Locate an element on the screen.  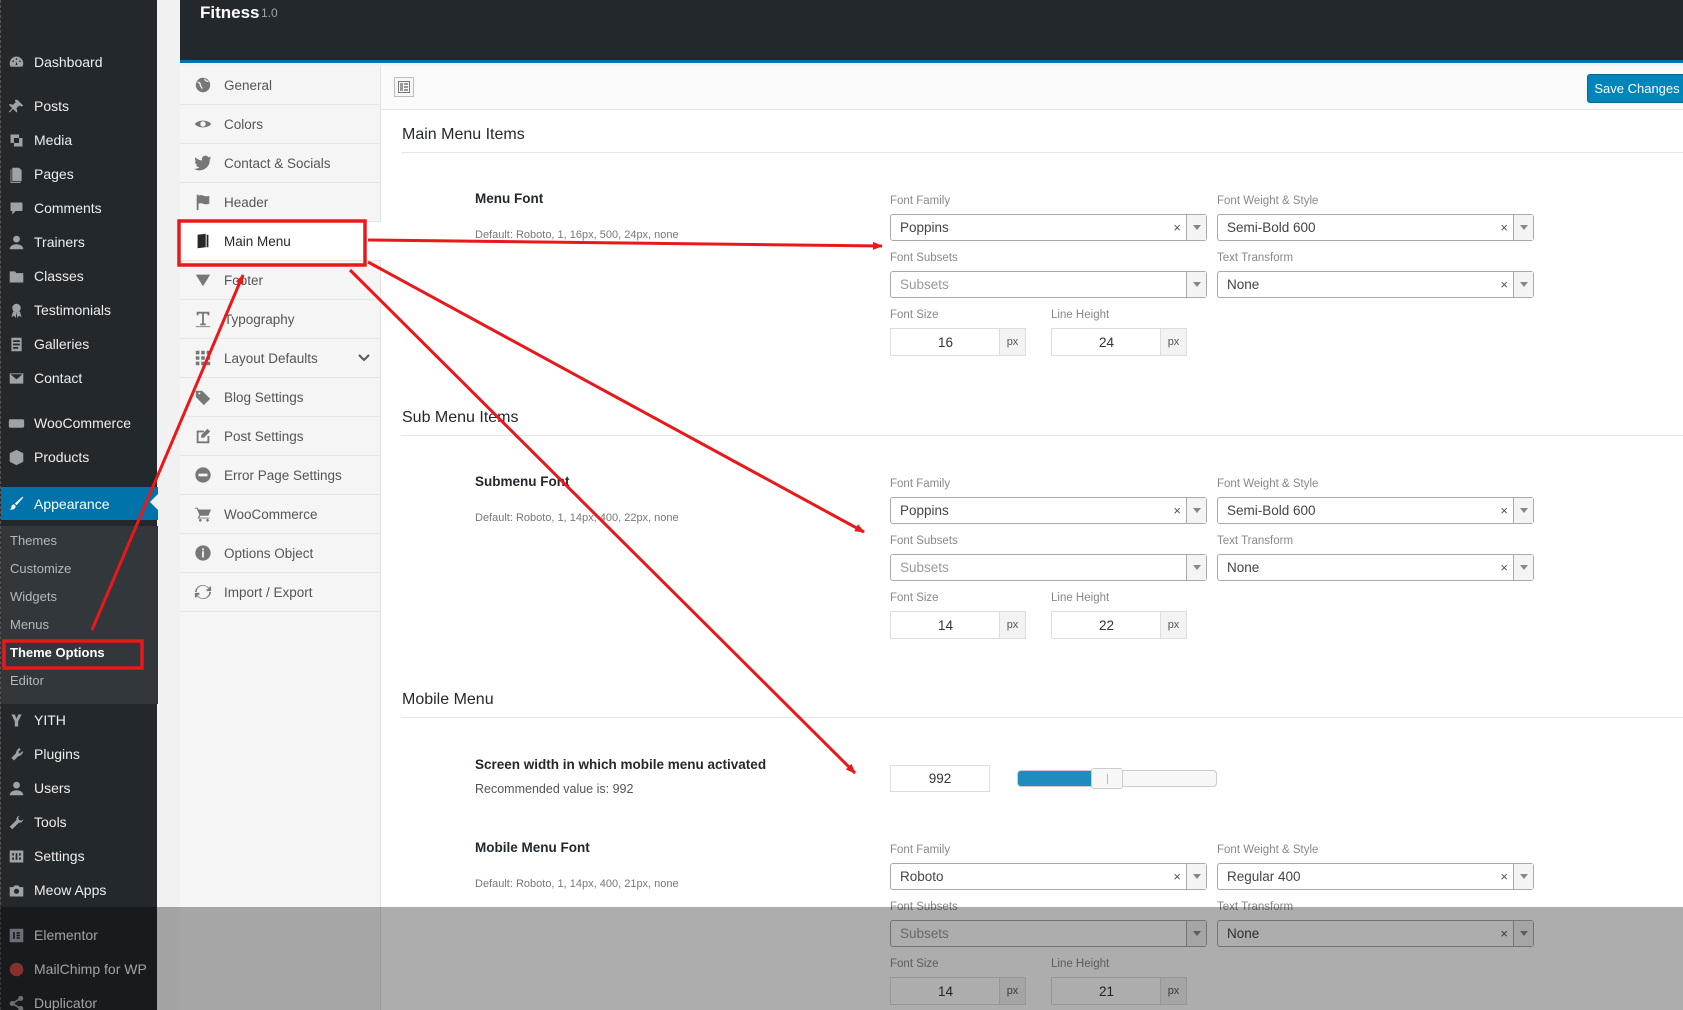
font-subsets-label: Font Subsets is located at coordinates (924, 258).